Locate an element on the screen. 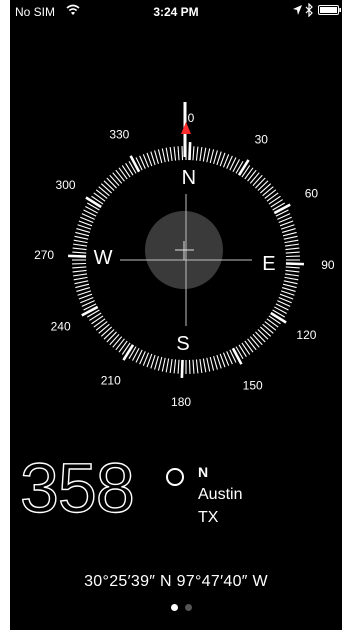 The width and height of the screenshot is (352, 630). degree-label: 330 is located at coordinates (119, 135).